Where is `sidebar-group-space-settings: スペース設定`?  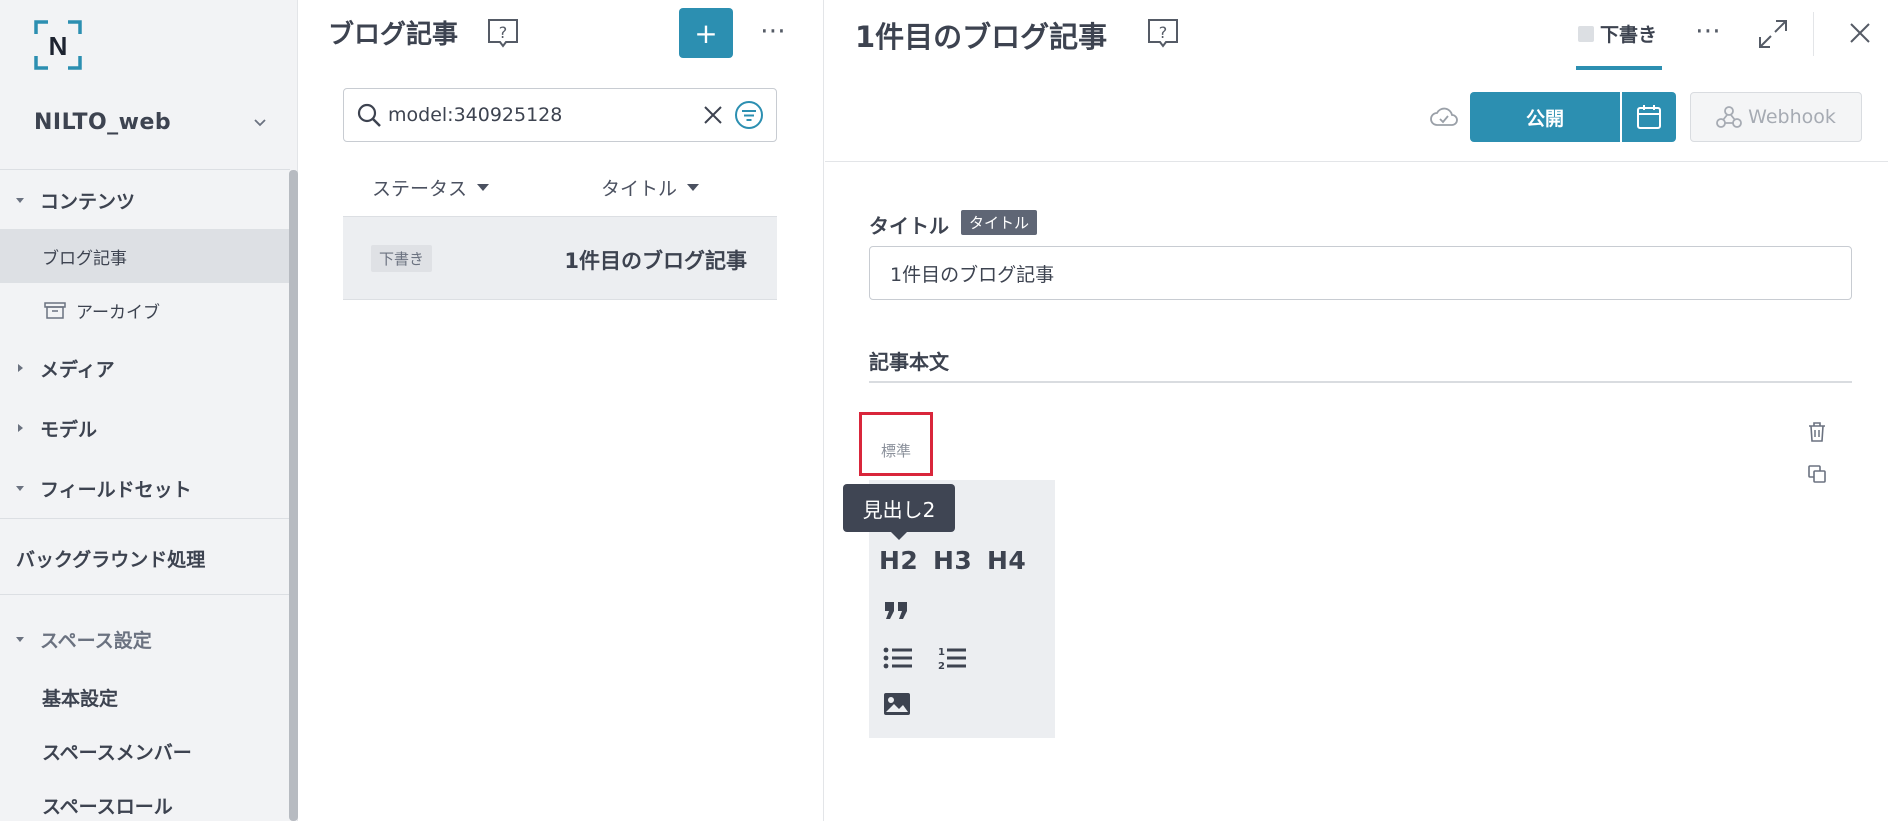
sidebar-group-space-settings: スペース設定 is located at coordinates (145, 639).